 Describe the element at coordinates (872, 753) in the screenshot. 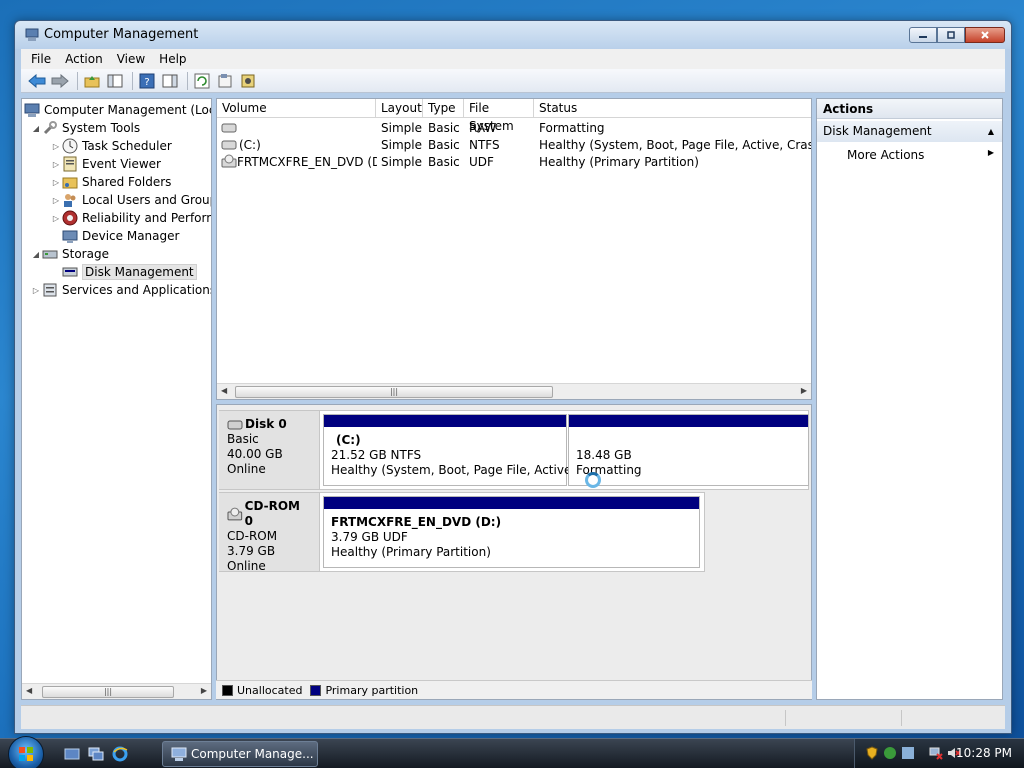

I see `security-shield-icon` at that location.